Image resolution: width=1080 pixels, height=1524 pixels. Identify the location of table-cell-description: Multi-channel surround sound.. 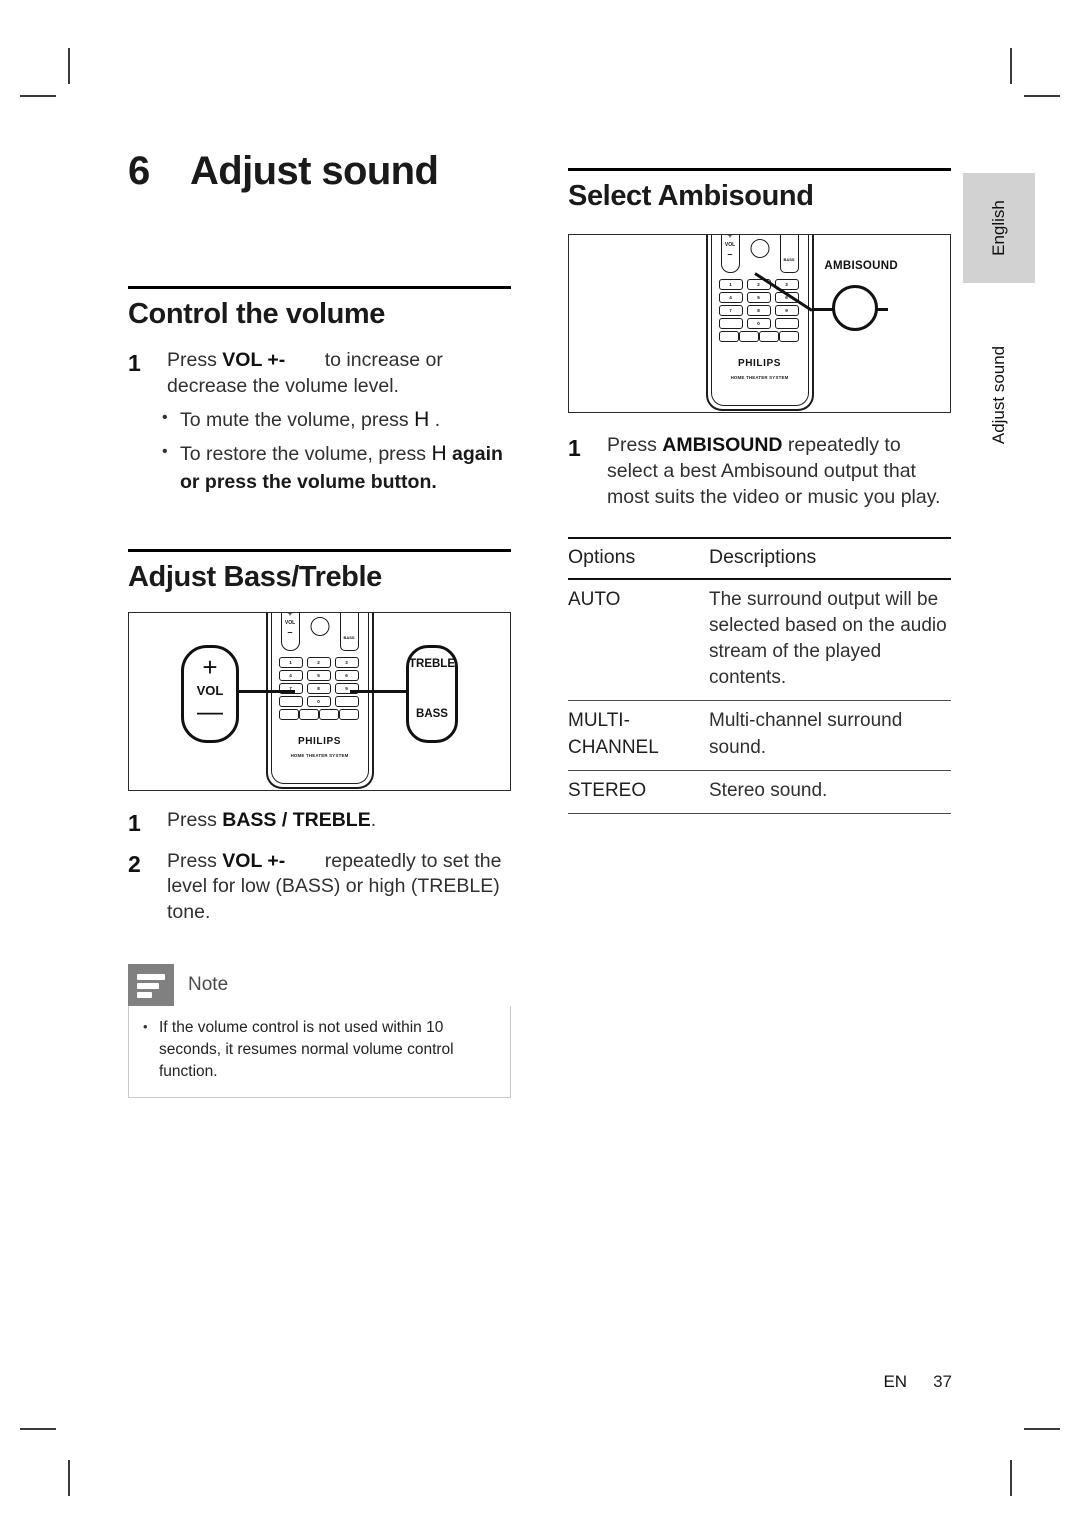
(830, 735).